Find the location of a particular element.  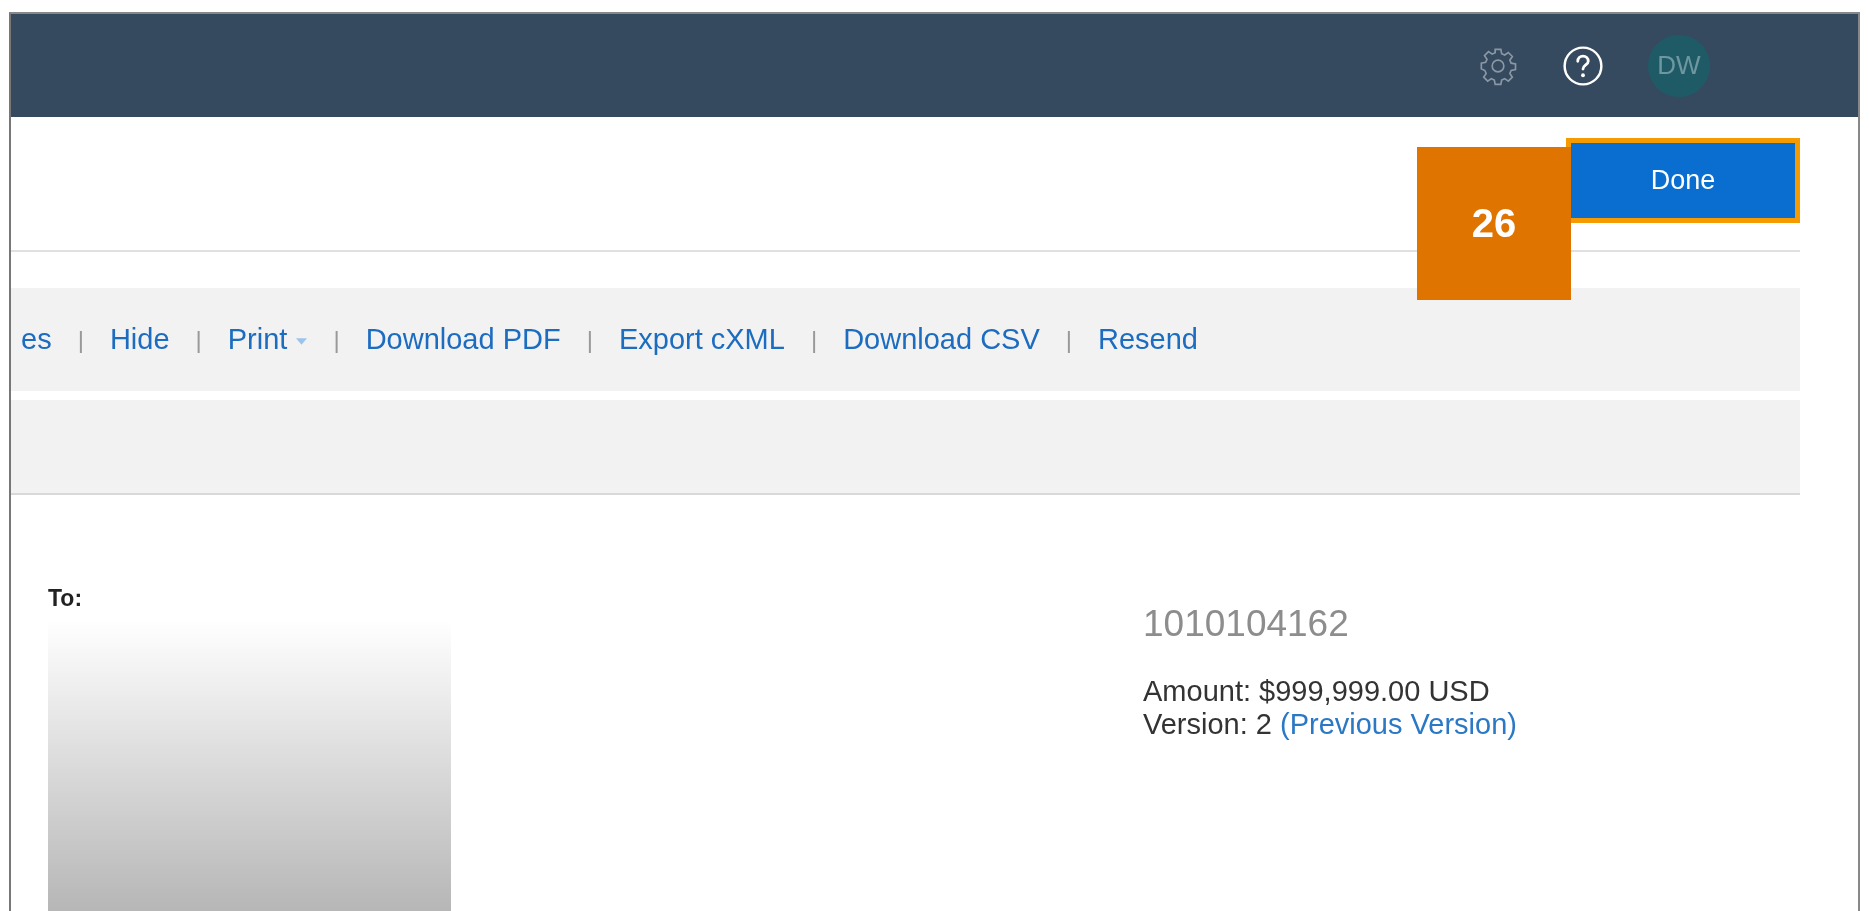

amount-text: Amount: $999,999.00 USD is located at coordinates (1317, 691).